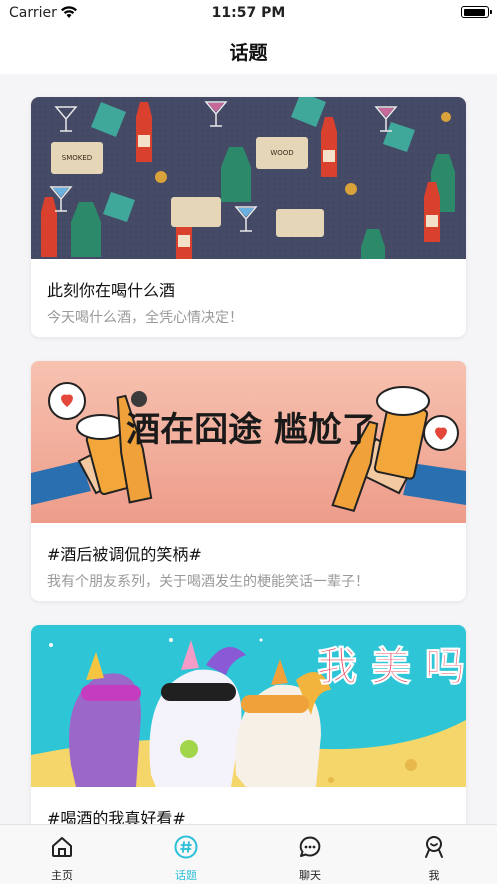  I want to click on tab-home: 主页, so click(62, 854).